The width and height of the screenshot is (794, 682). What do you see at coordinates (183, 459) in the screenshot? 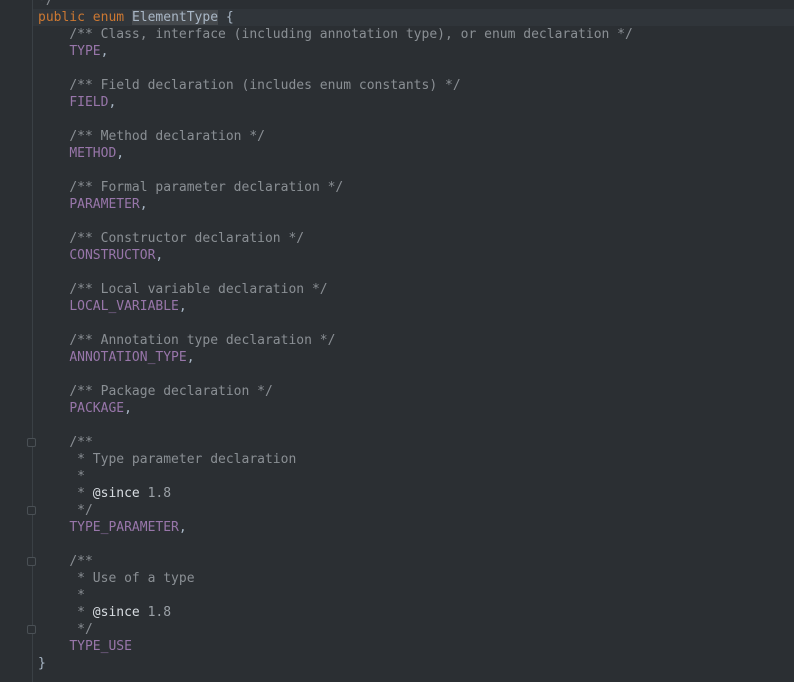
I see `javadoc-description: * Type parameter declaration` at bounding box center [183, 459].